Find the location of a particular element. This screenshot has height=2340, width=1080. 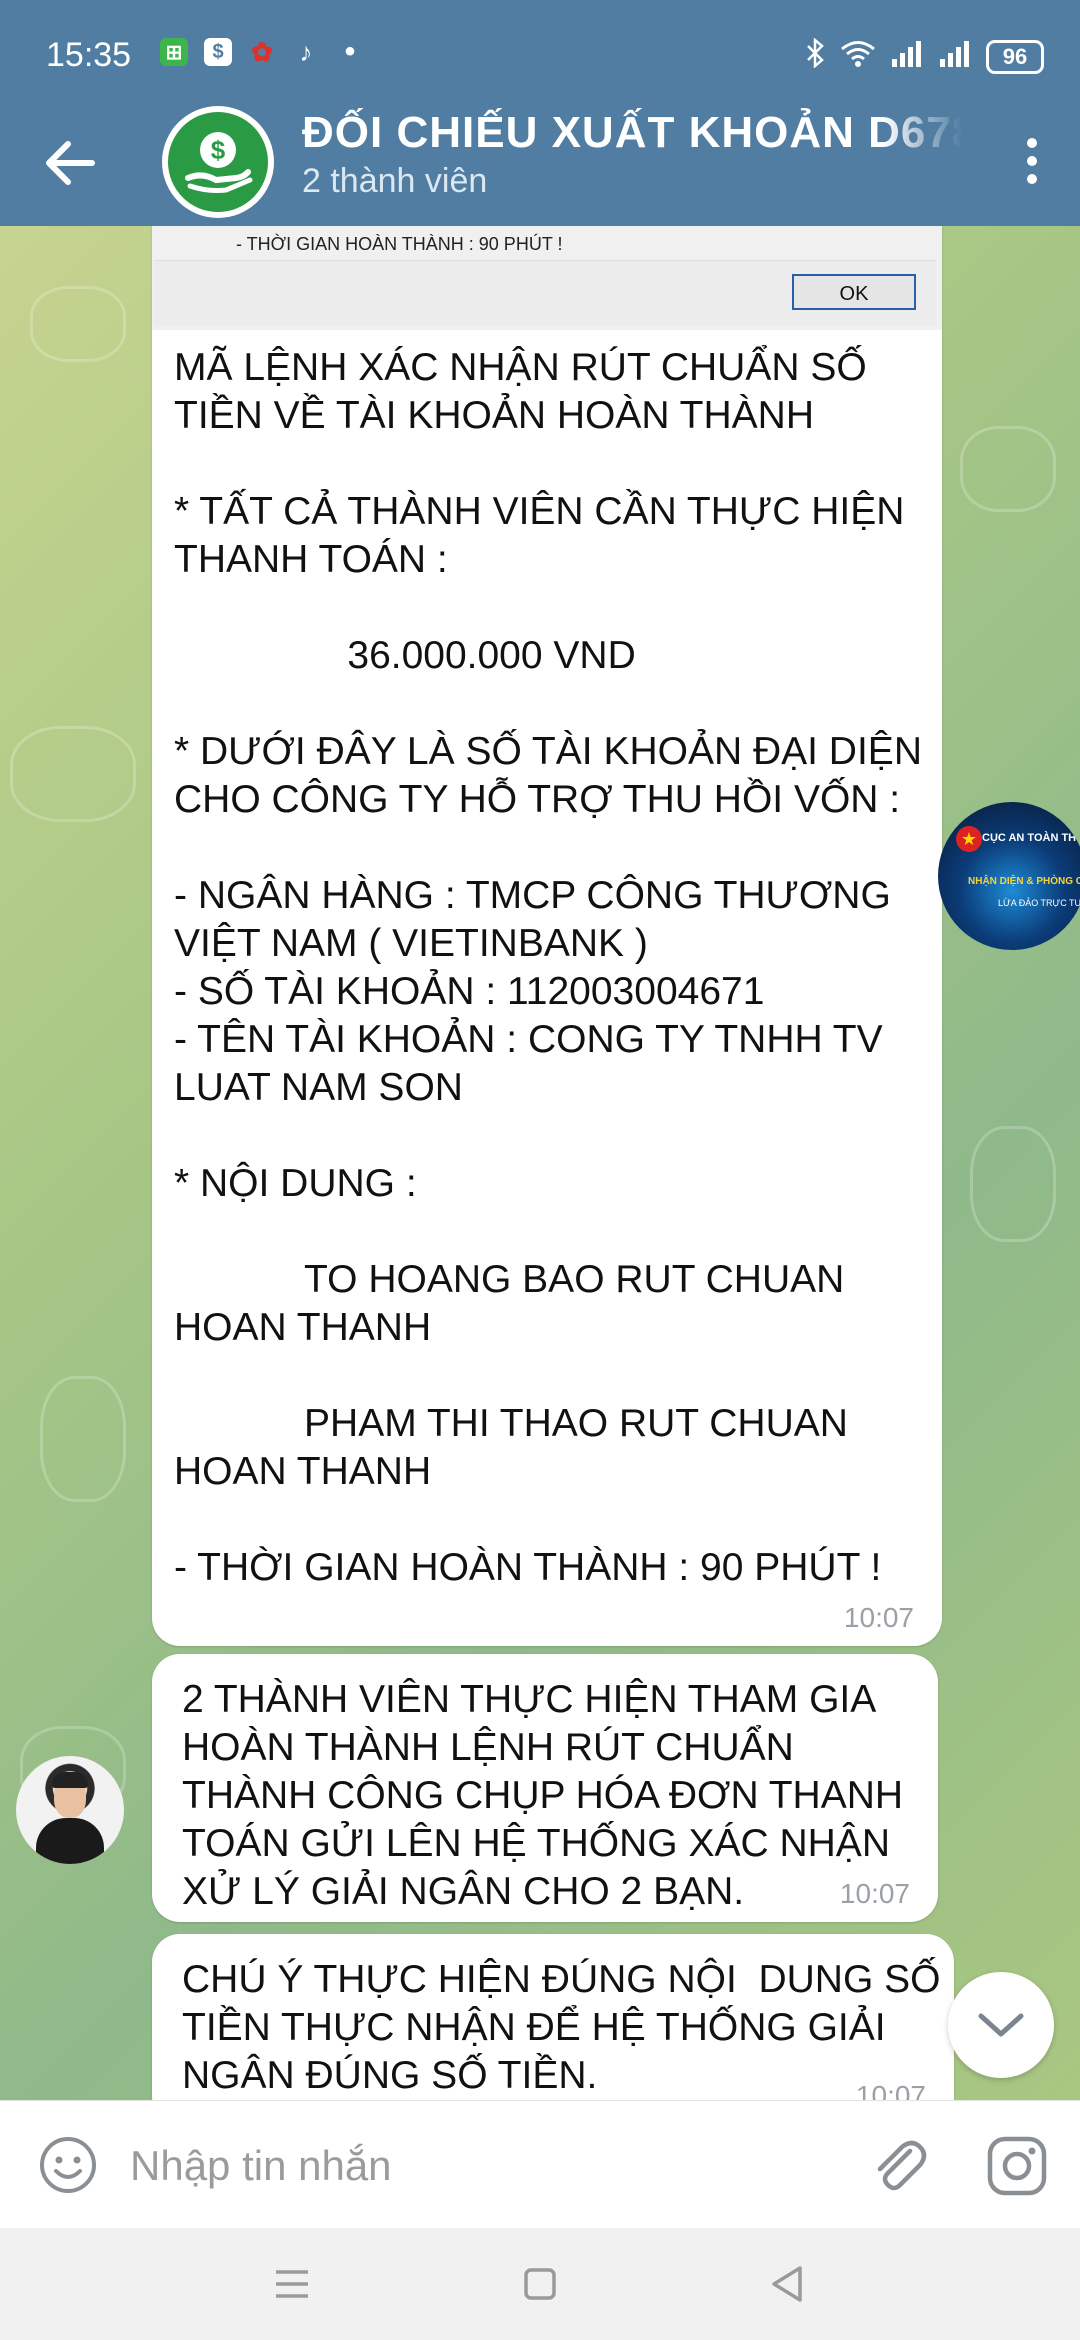

chevron-down-icon is located at coordinates (1001, 2025).